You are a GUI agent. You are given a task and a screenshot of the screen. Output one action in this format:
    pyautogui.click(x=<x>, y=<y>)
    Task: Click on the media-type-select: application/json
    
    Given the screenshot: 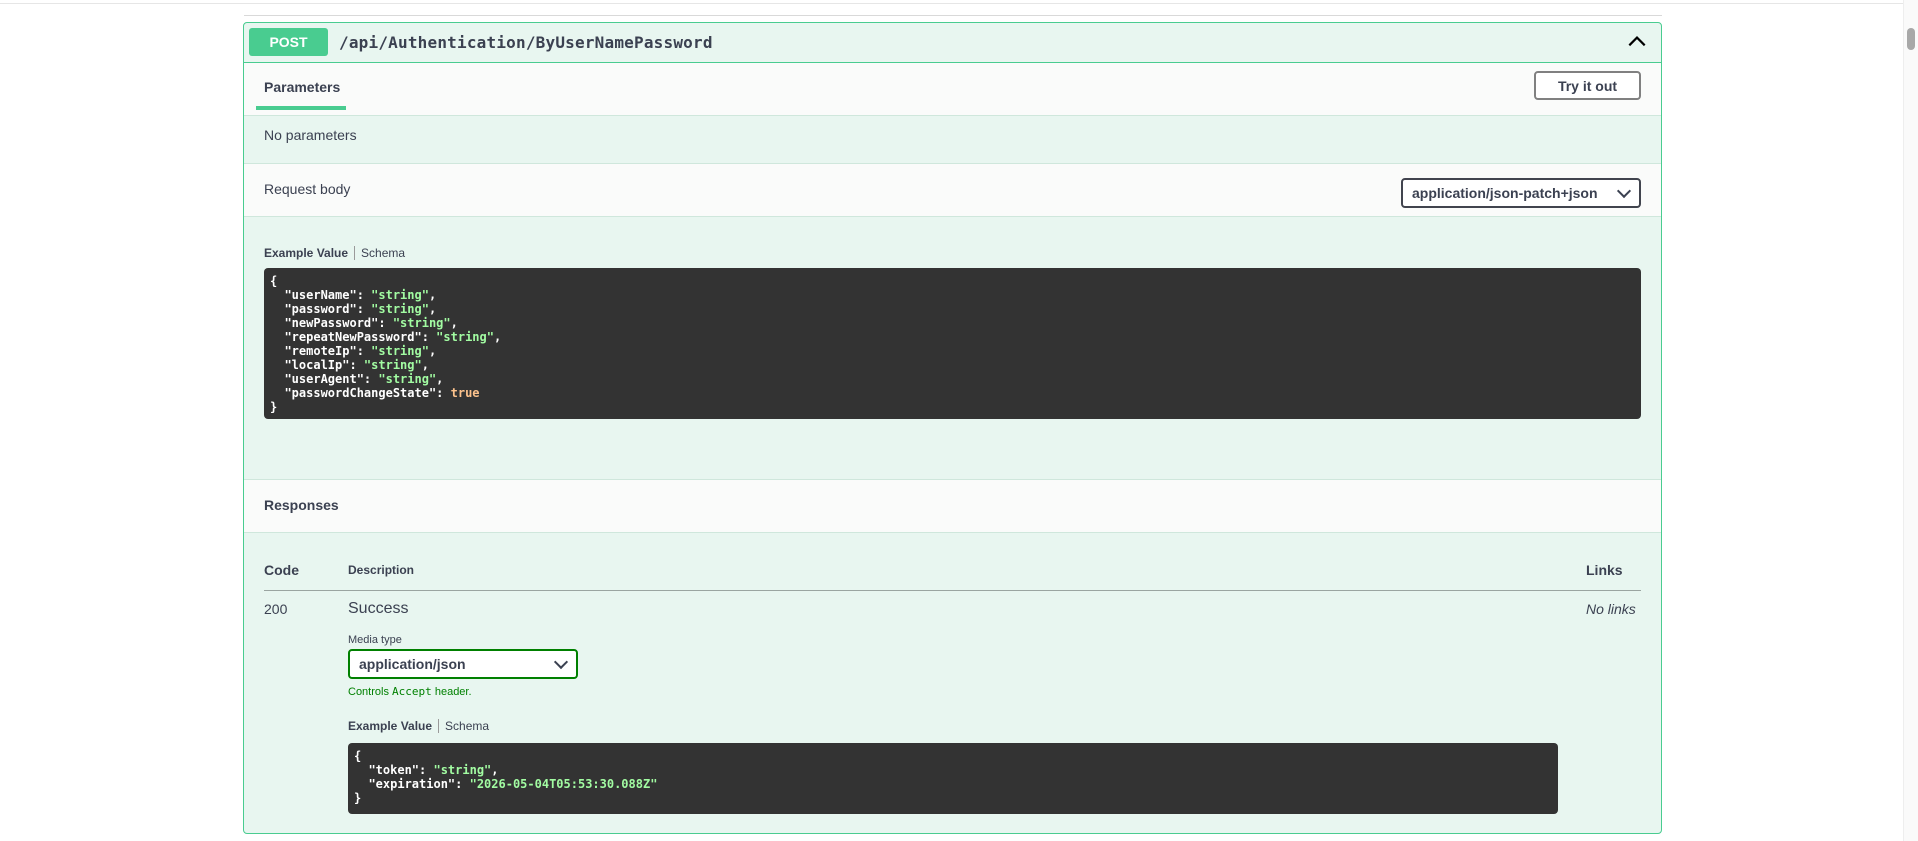 What is the action you would take?
    pyautogui.click(x=463, y=664)
    